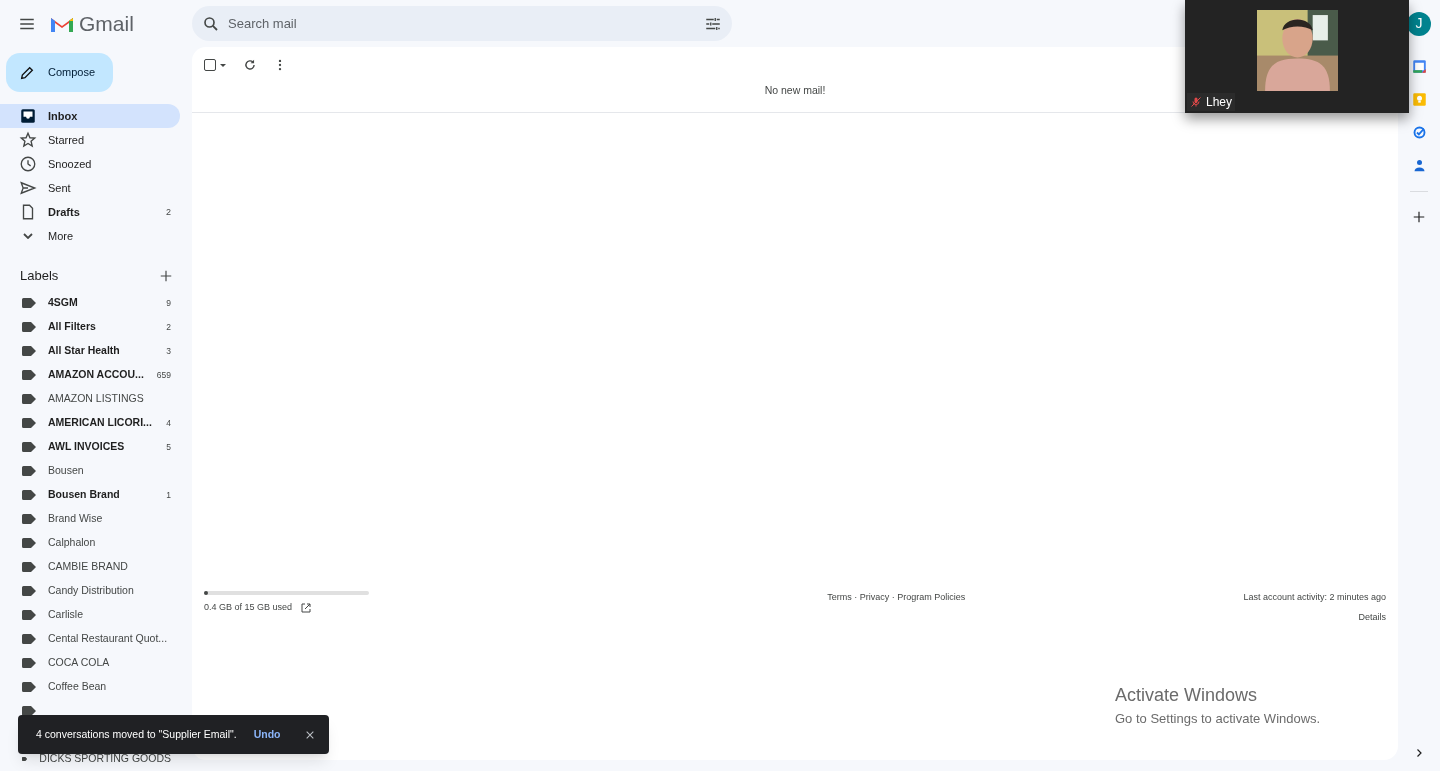 This screenshot has width=1440, height=771. What do you see at coordinates (90, 375) in the screenshot?
I see `label-item: AMAZON ACCOU... 659` at bounding box center [90, 375].